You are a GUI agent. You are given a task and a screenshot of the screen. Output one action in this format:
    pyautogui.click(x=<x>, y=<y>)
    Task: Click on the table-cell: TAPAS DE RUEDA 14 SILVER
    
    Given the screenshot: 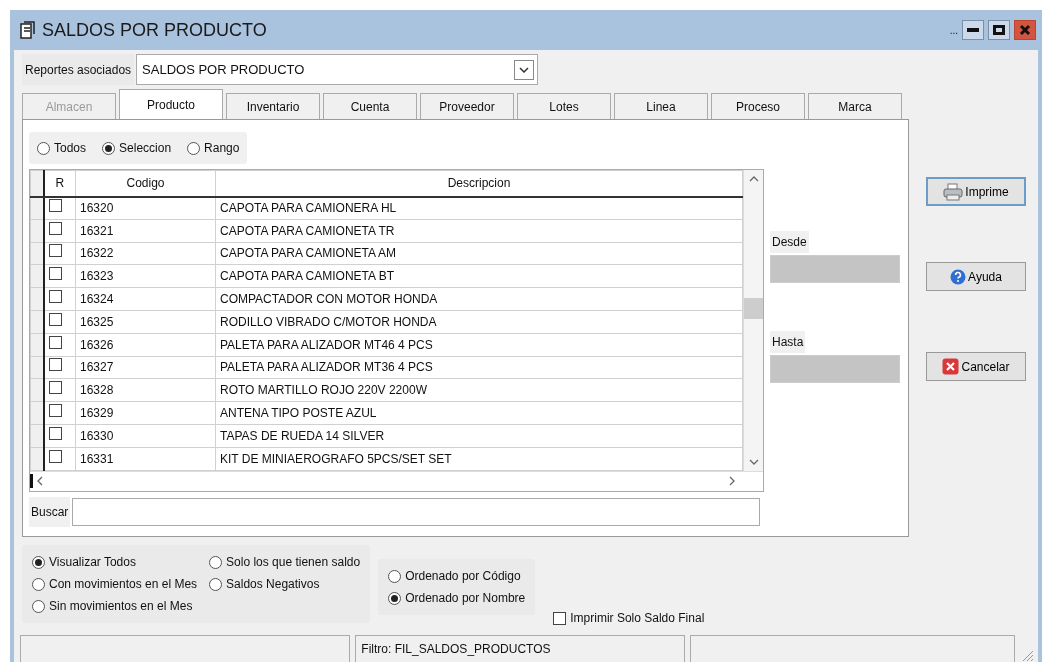 What is the action you would take?
    pyautogui.click(x=479, y=436)
    